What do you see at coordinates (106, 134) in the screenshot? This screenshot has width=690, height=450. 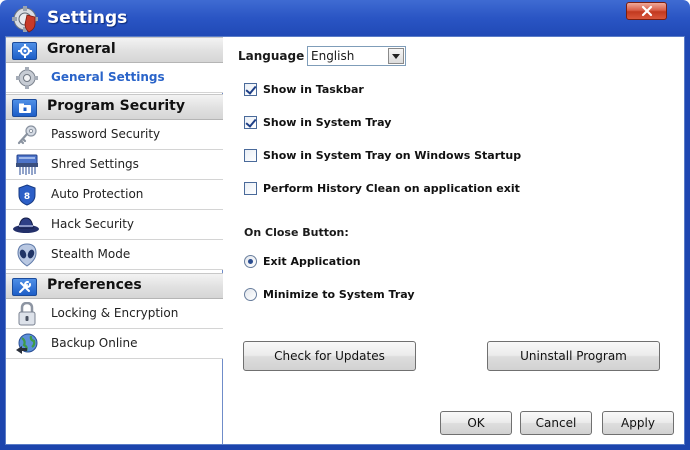 I see `sidebar-item-label: Password Security` at bounding box center [106, 134].